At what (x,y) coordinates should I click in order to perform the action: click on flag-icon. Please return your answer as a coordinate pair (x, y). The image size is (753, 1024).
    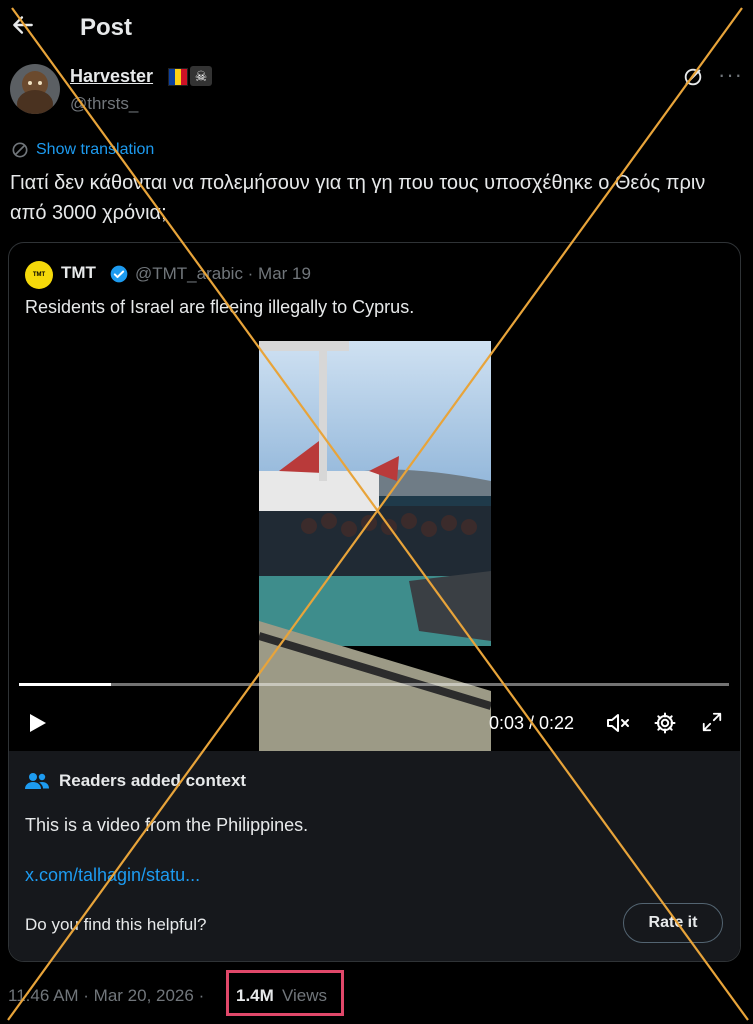
    Looking at the image, I should click on (178, 77).